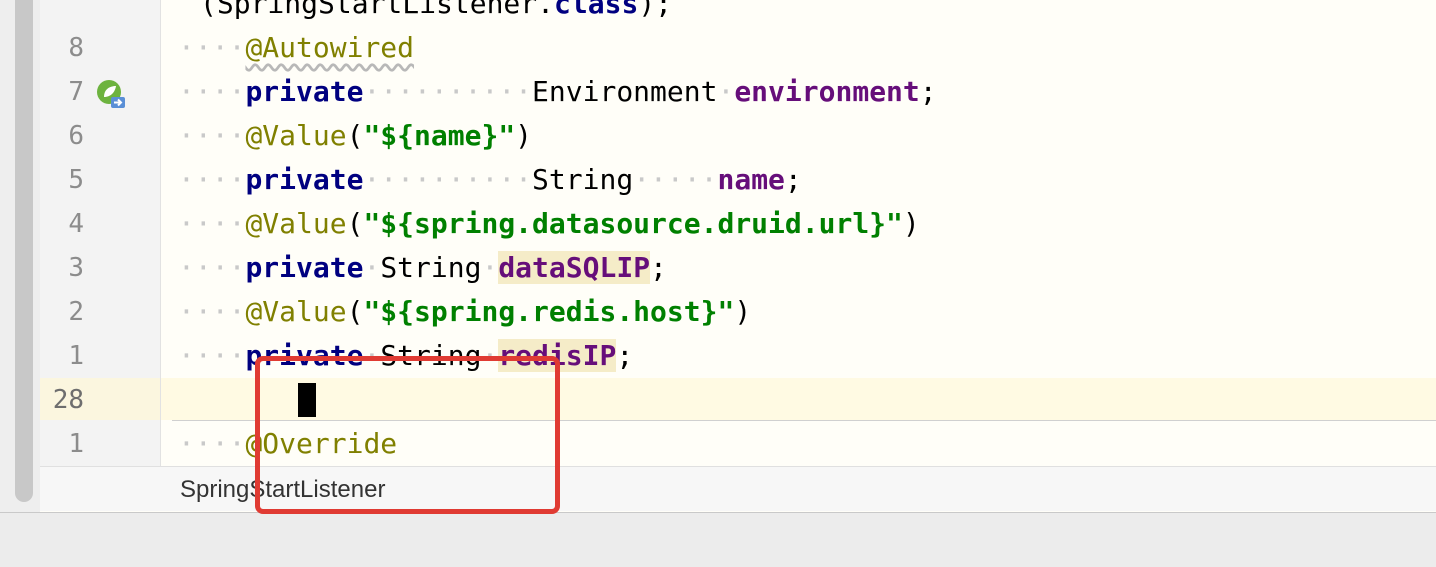 This screenshot has height=567, width=1436. What do you see at coordinates (330, 47) in the screenshot?
I see `code-annotation: @Autowired` at bounding box center [330, 47].